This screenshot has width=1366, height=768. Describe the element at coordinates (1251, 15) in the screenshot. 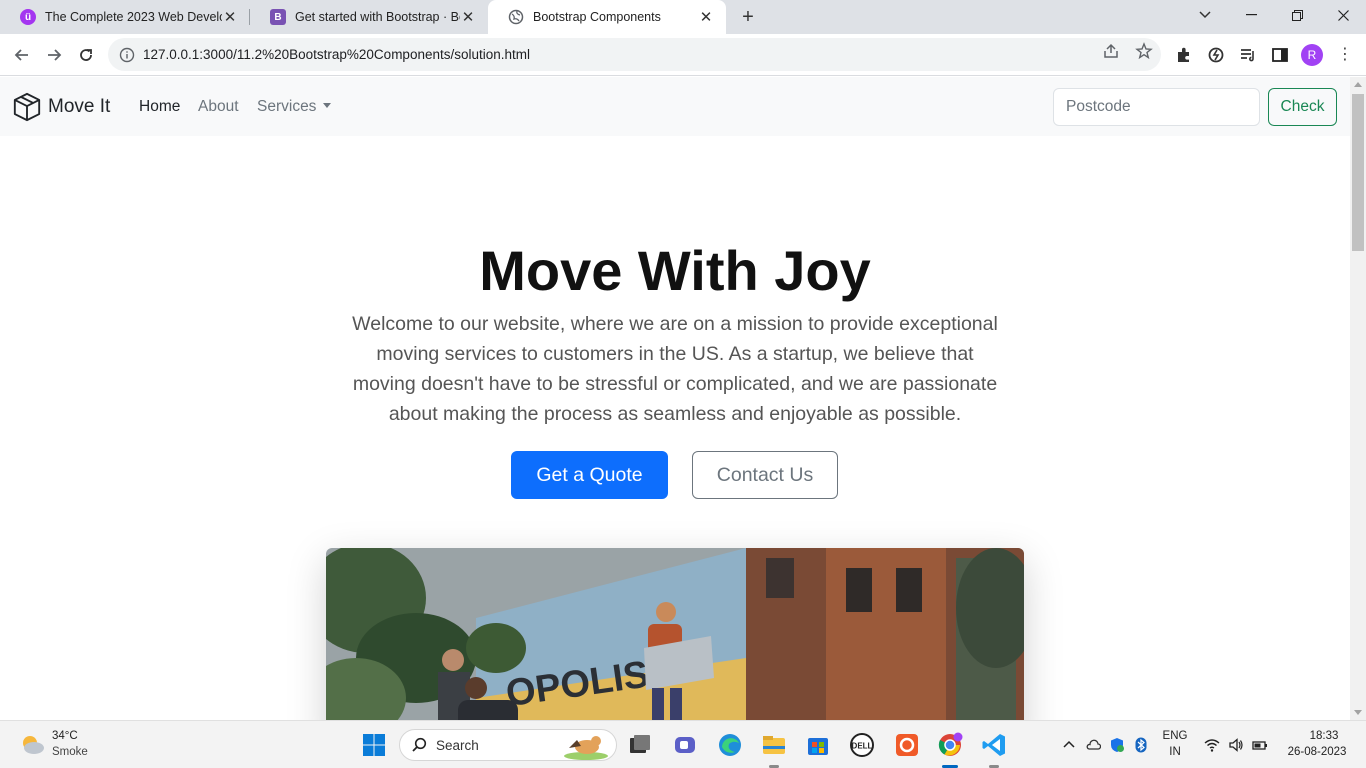

I see `minimize-icon` at that location.